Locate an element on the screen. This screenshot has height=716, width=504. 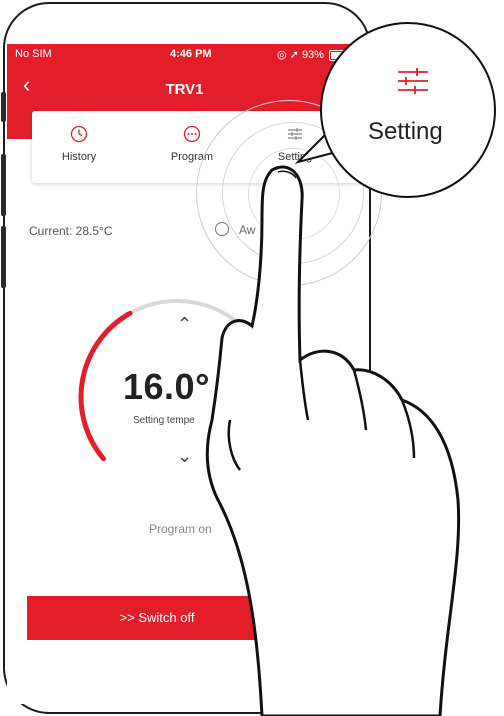
sliders-icon is located at coordinates (413, 81).